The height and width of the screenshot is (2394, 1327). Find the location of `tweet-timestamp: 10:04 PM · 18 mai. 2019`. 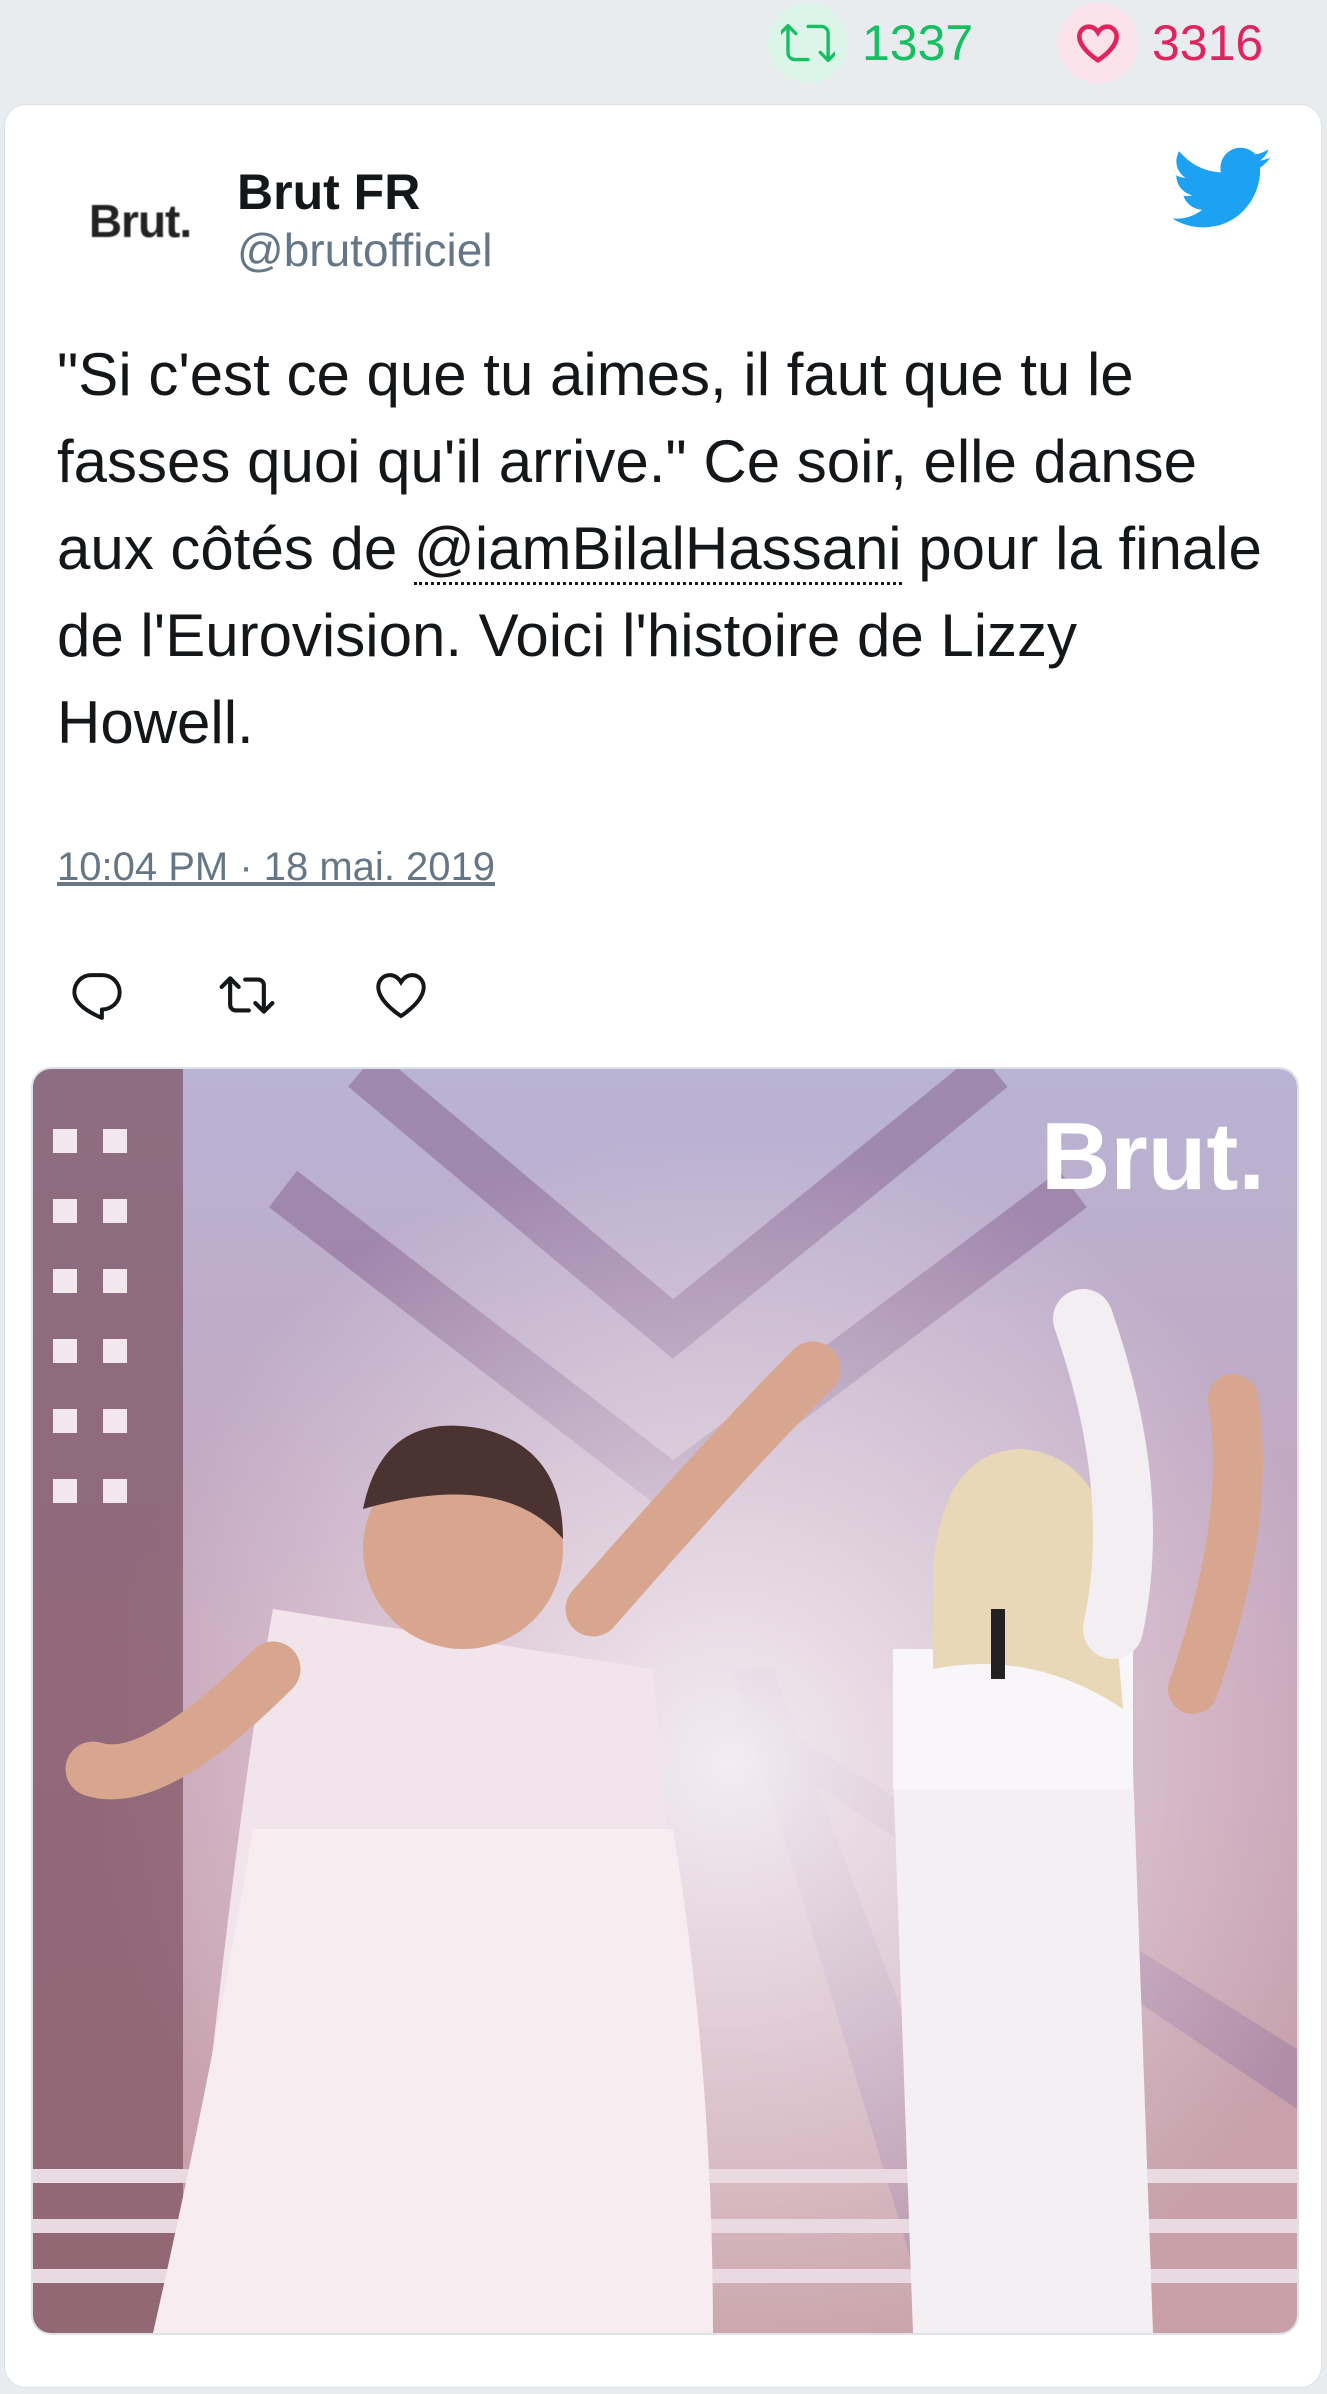

tweet-timestamp: 10:04 PM · 18 mai. 2019 is located at coordinates (276, 867).